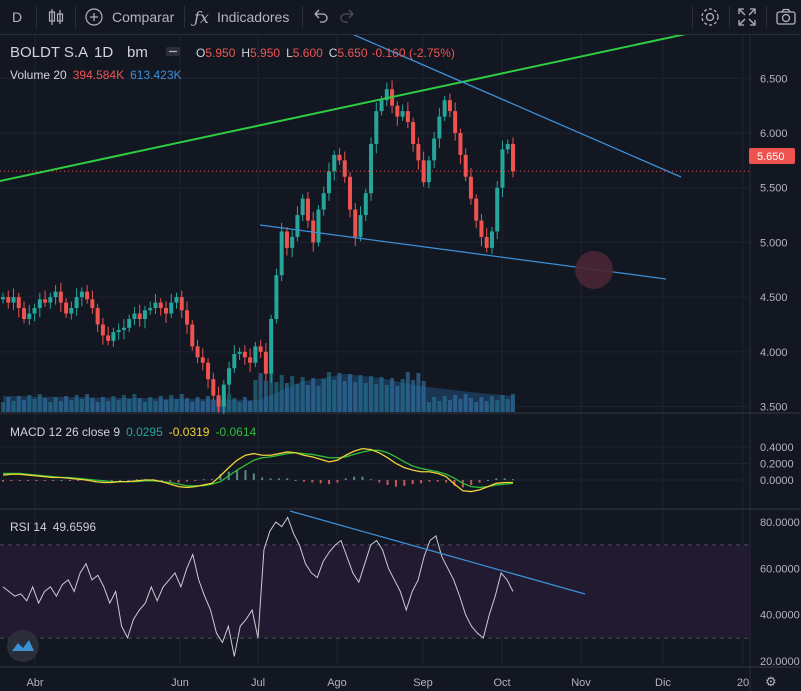  I want to click on top-toolbar: D Comparar ƒx Indicadores, so click(400, 17).